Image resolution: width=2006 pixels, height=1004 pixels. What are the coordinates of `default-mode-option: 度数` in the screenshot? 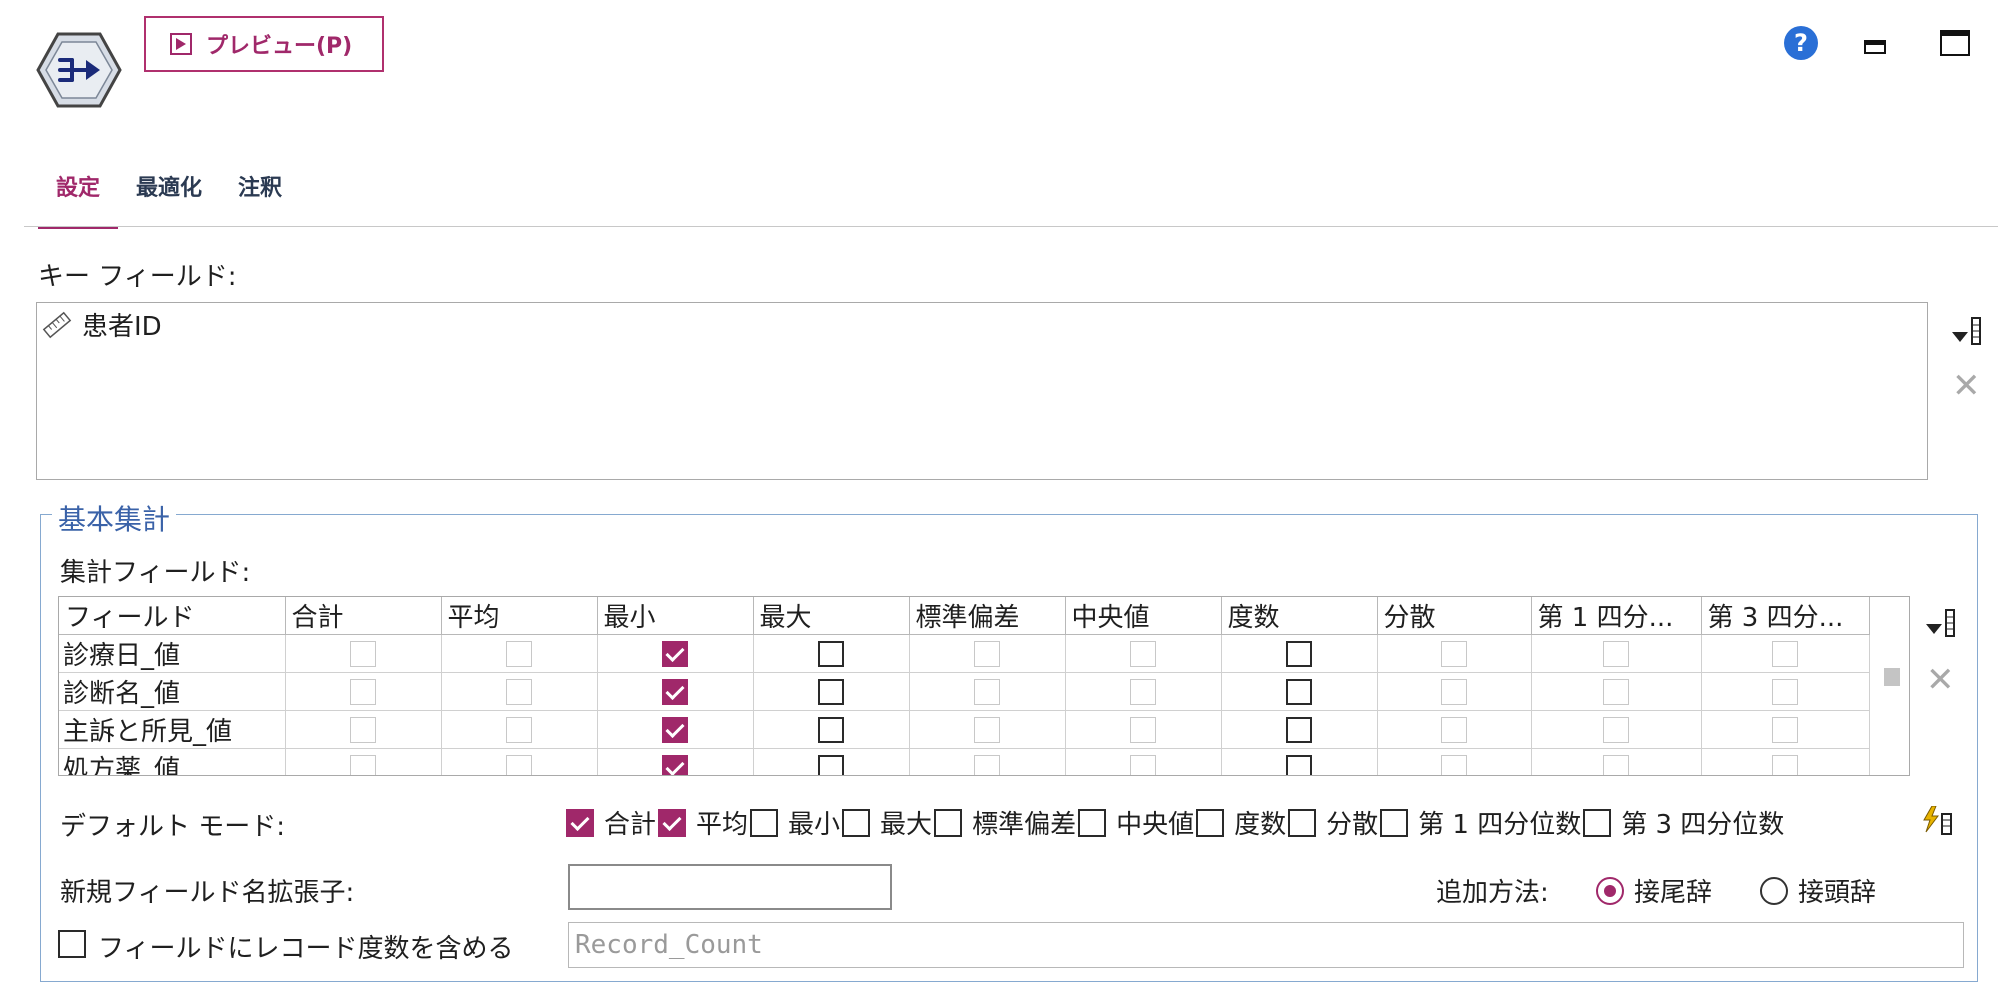 It's located at (1242, 822).